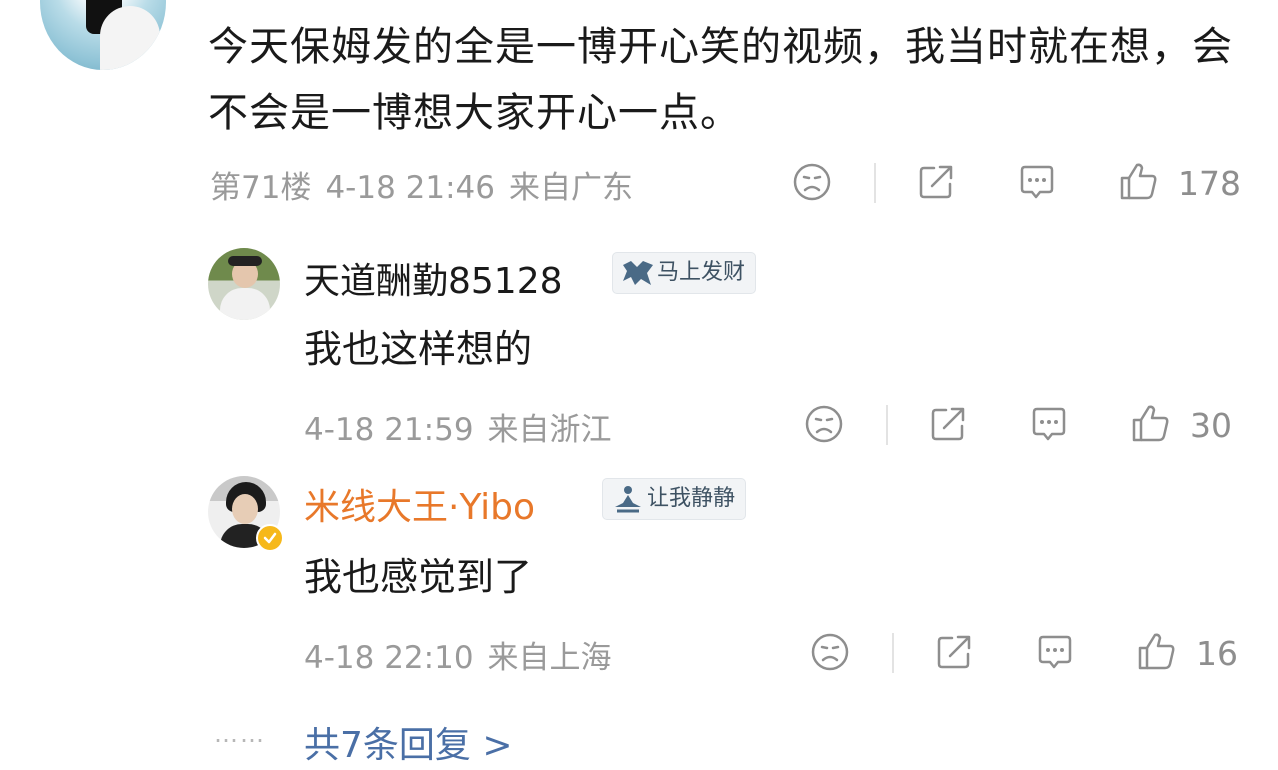 The image size is (1278, 770). What do you see at coordinates (418, 577) in the screenshot?
I see `reply-2-text: 我也感觉到了` at bounding box center [418, 577].